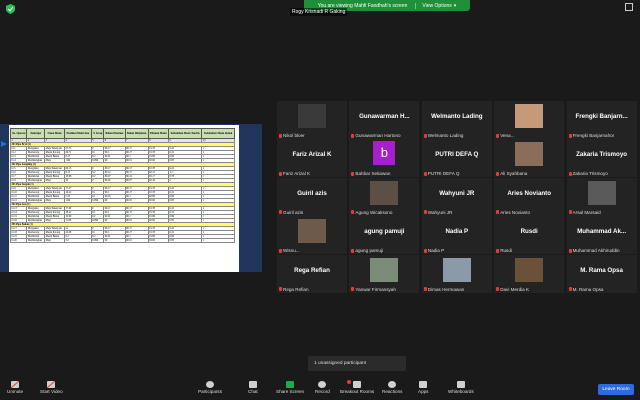 The width and height of the screenshot is (640, 400). I want to click on participant-name-label: PUTRI DEFA Q, so click(441, 174).